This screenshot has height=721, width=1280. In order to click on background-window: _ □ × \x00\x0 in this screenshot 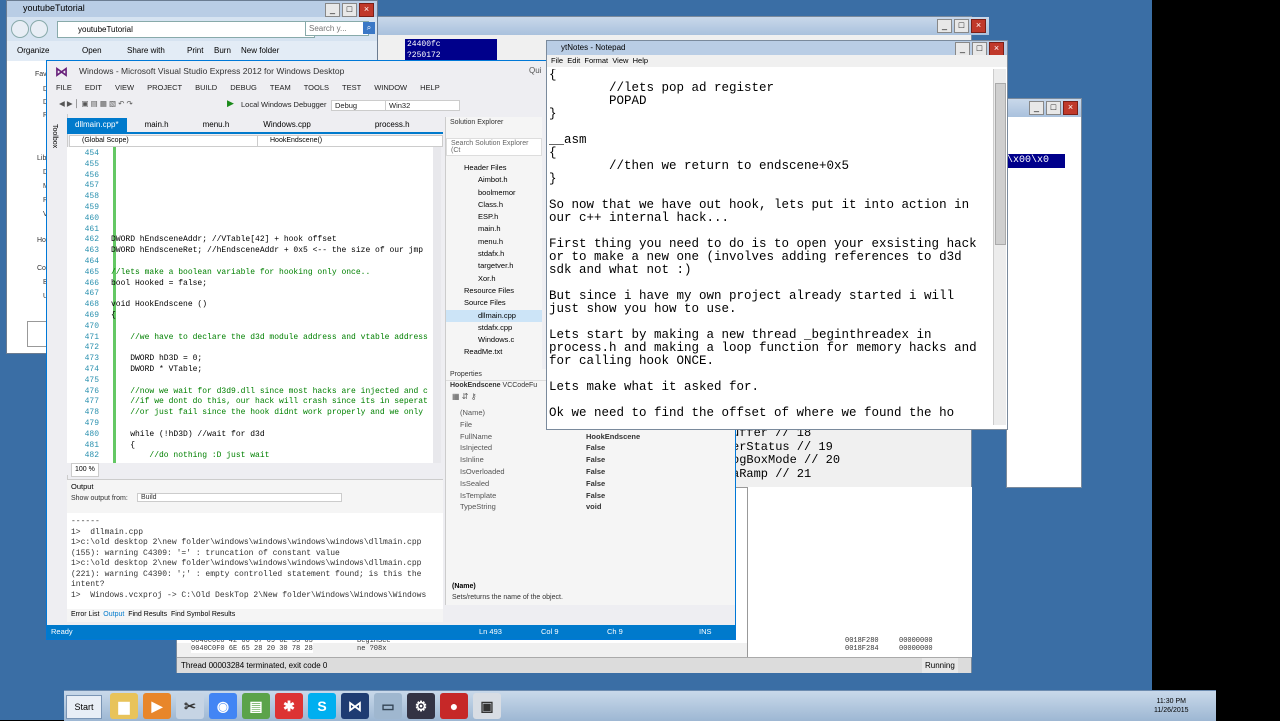, I will do `click(1044, 293)`.